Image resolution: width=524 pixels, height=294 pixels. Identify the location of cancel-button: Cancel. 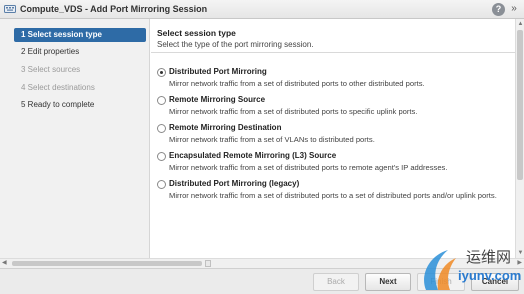
(495, 282).